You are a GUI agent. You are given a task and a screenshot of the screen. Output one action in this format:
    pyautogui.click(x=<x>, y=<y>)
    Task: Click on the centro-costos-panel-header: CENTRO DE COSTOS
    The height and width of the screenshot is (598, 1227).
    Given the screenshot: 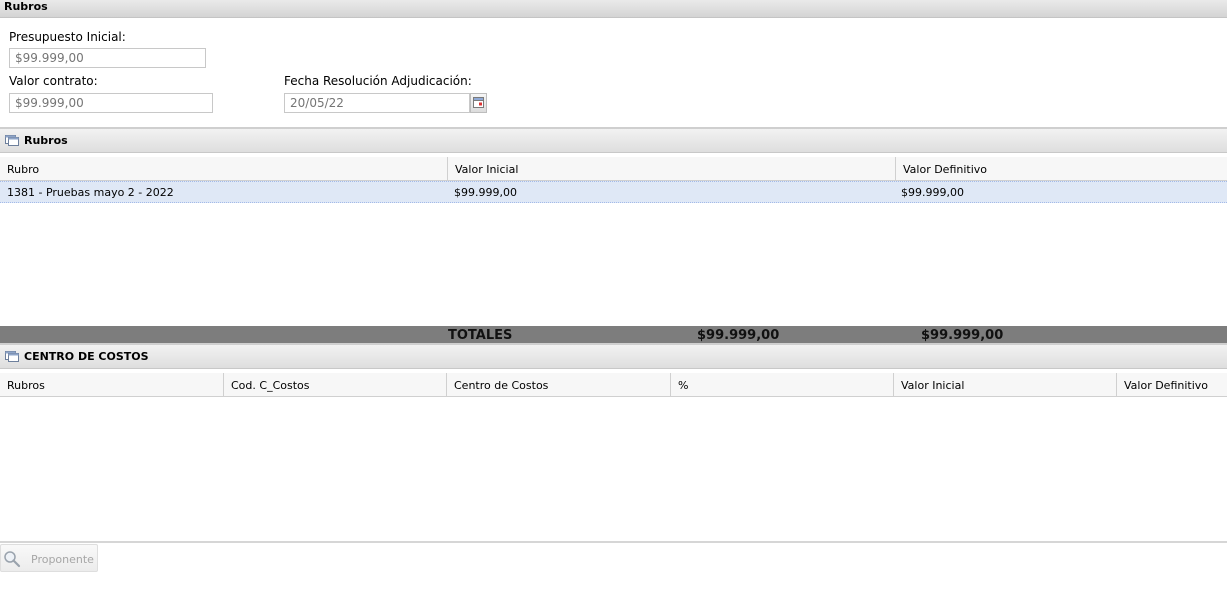 What is the action you would take?
    pyautogui.click(x=613, y=356)
    